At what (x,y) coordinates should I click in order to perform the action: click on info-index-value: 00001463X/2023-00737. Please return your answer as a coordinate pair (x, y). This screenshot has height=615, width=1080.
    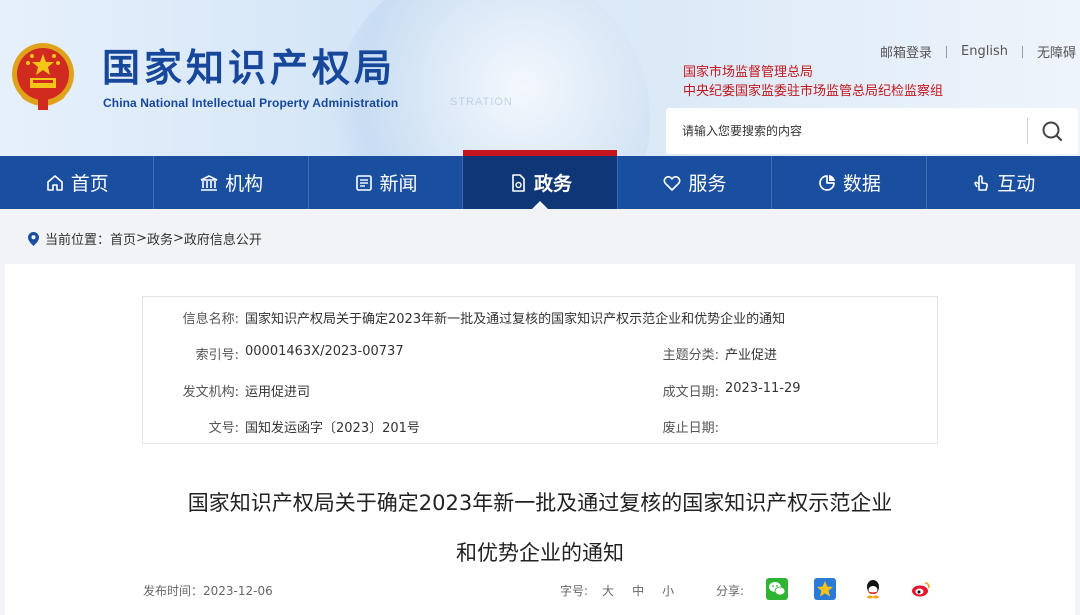
    Looking at the image, I should click on (324, 351).